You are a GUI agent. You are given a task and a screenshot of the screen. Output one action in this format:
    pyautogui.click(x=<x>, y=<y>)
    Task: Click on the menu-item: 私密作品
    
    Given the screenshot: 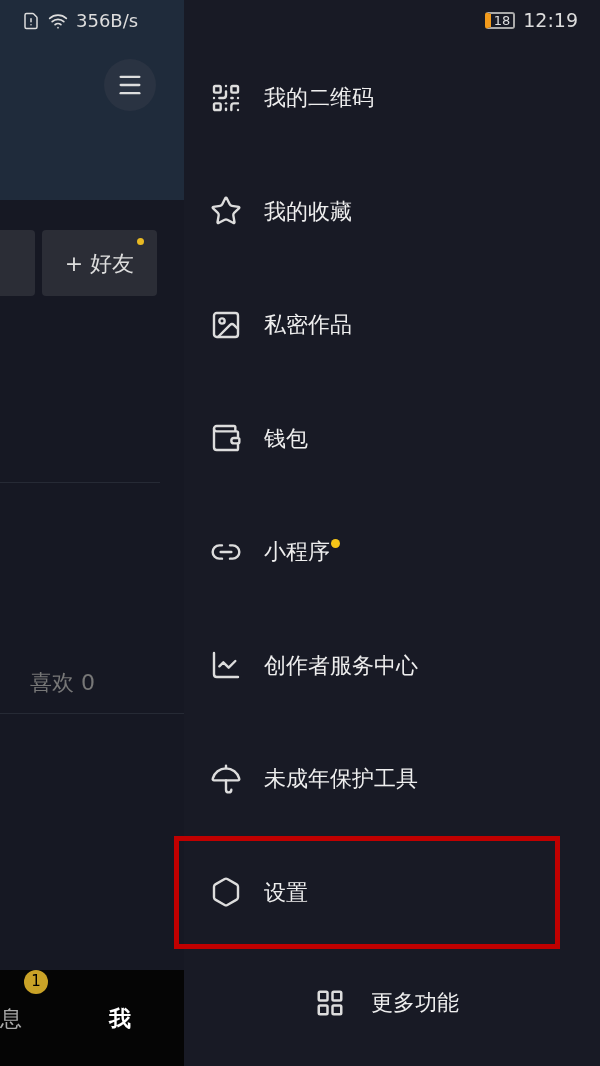 What is the action you would take?
    pyautogui.click(x=392, y=325)
    